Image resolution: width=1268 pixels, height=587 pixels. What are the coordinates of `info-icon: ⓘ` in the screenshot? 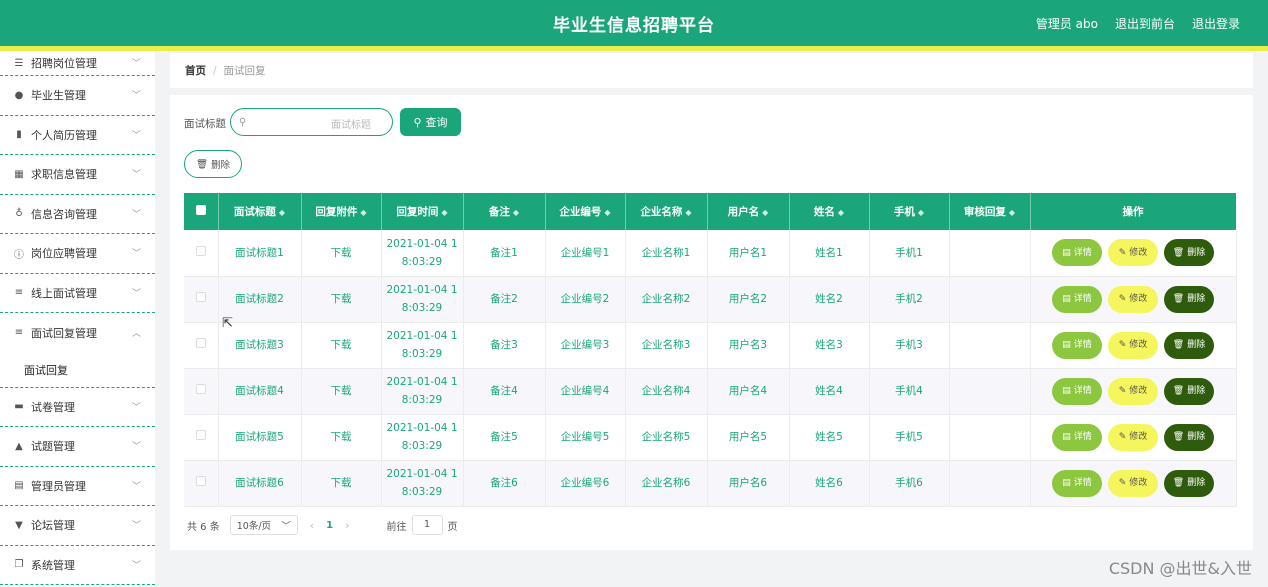 It's located at (19, 255).